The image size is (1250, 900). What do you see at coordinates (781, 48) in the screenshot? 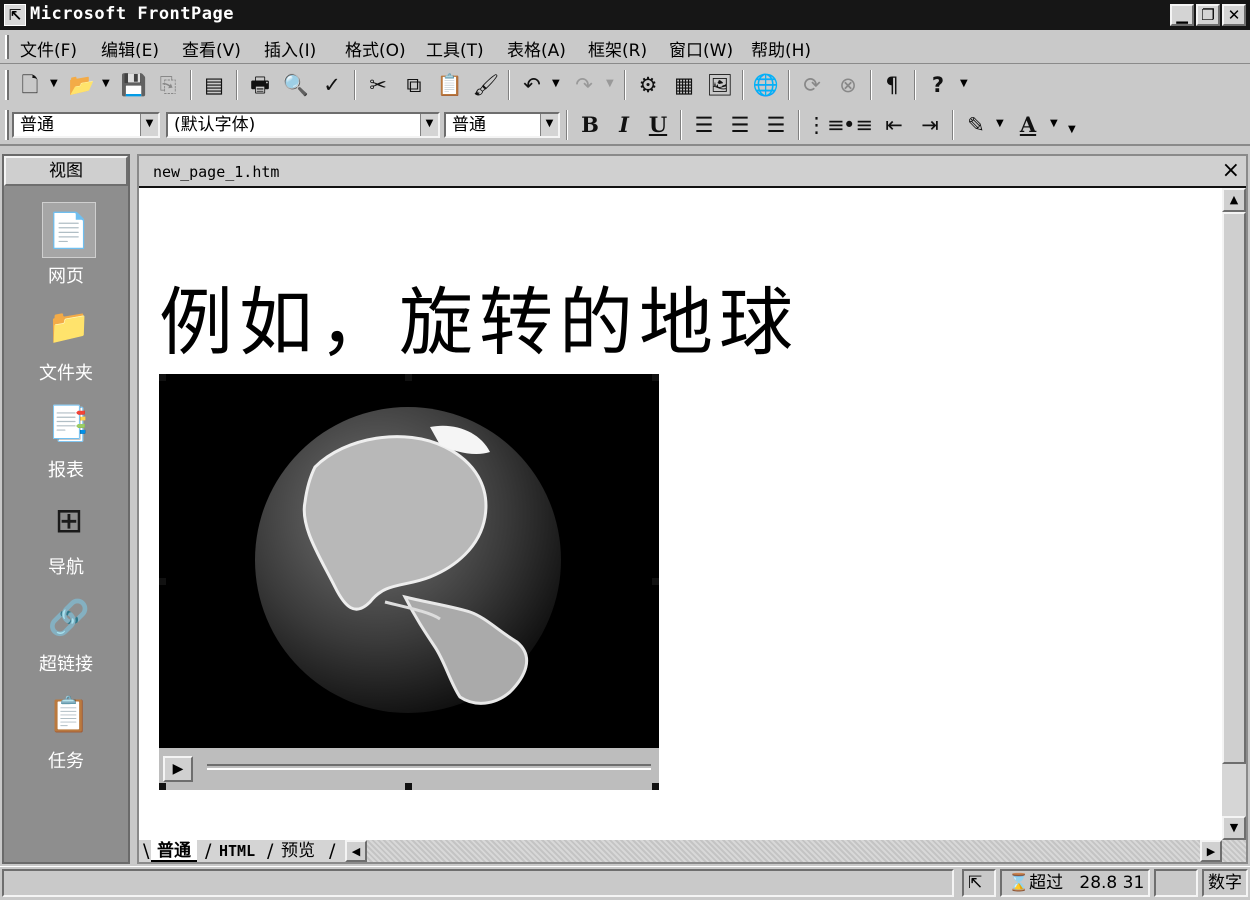
I see `menu-help: 帮助(H)` at bounding box center [781, 48].